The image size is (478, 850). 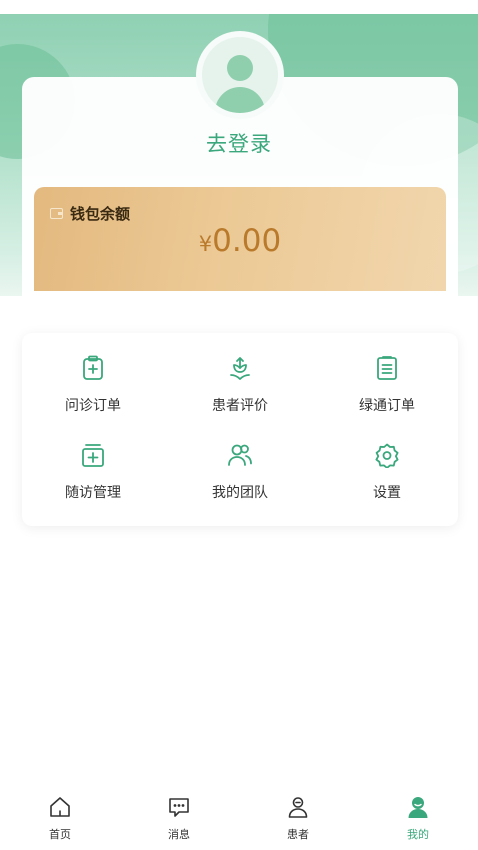 I want to click on menu-item-patient-reviews: 患者评价, so click(x=240, y=390).